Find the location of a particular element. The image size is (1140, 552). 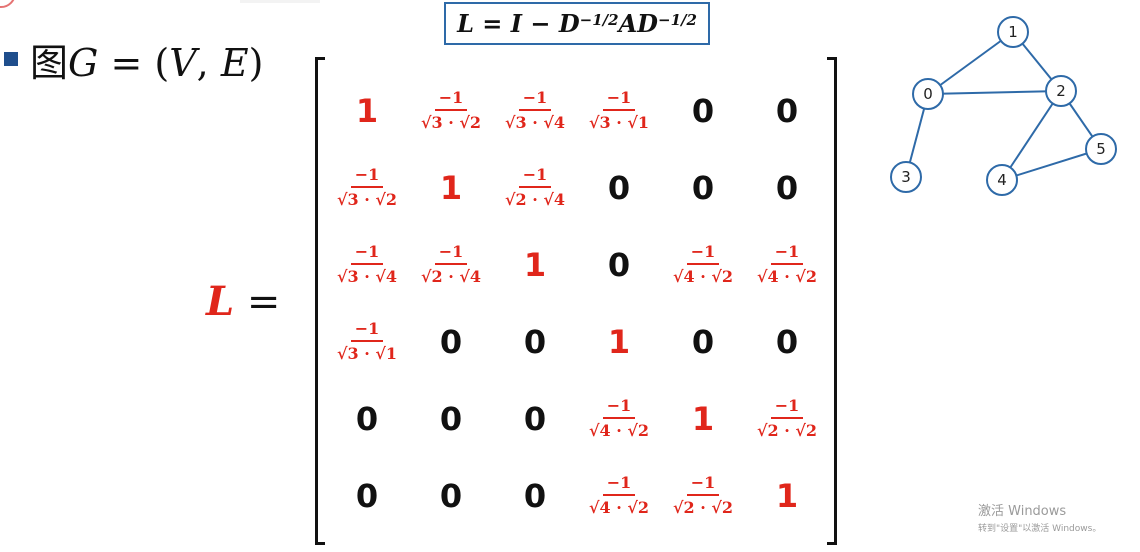

graph-diagram: 0 1 2 3 4 5 is located at coordinates (1003, 106).